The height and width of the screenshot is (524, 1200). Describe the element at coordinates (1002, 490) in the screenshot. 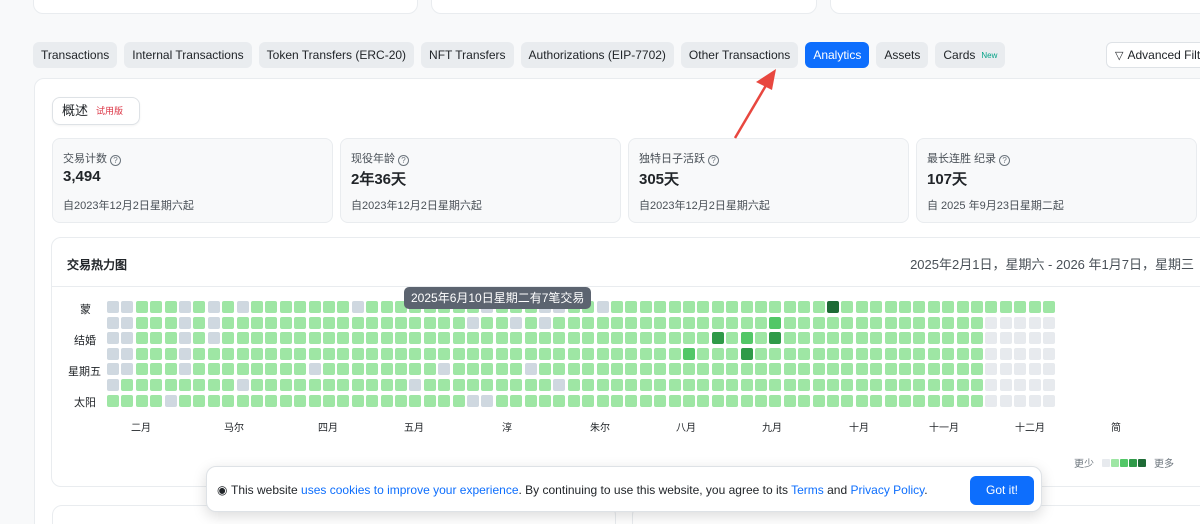

I see `got-it-button: Got it!` at that location.